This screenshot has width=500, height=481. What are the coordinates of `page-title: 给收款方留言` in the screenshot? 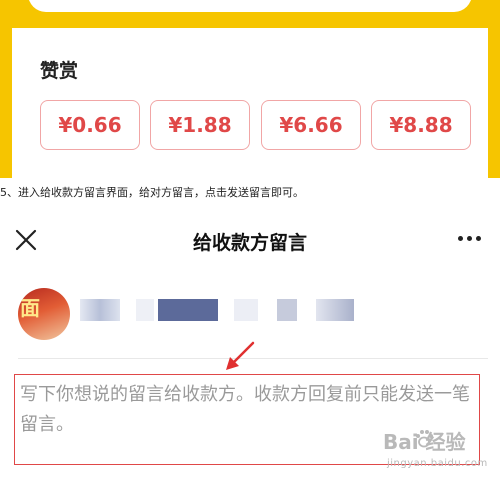 It's located at (249, 243).